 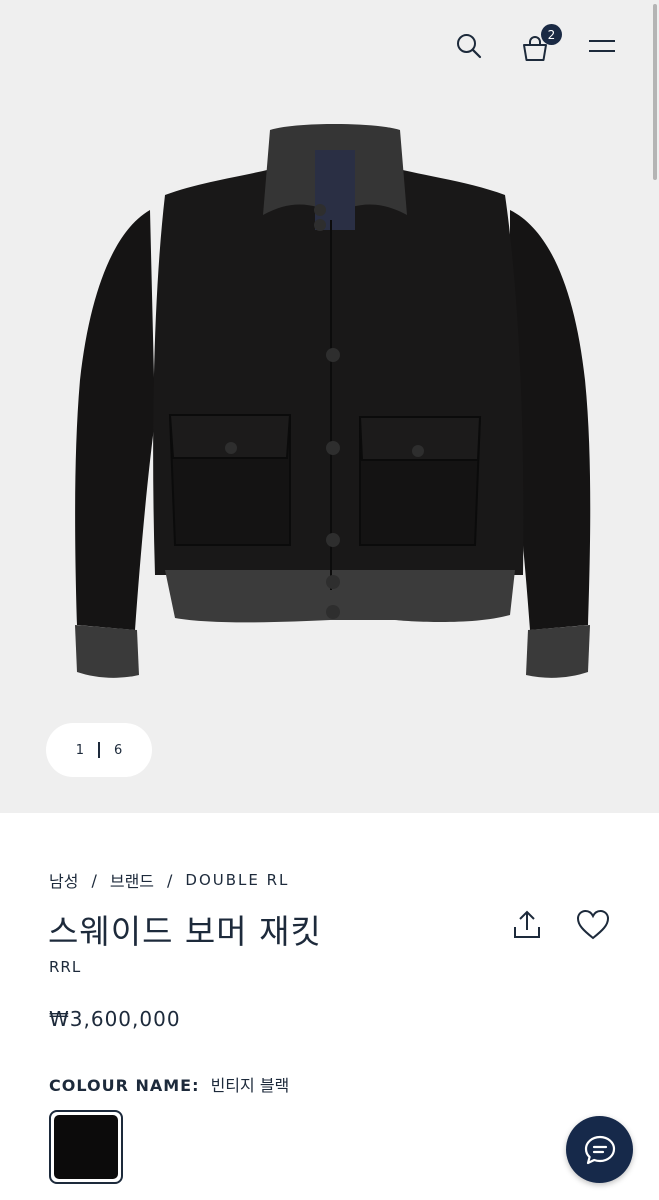 I want to click on colour-swatch-selected, so click(x=86, y=1147).